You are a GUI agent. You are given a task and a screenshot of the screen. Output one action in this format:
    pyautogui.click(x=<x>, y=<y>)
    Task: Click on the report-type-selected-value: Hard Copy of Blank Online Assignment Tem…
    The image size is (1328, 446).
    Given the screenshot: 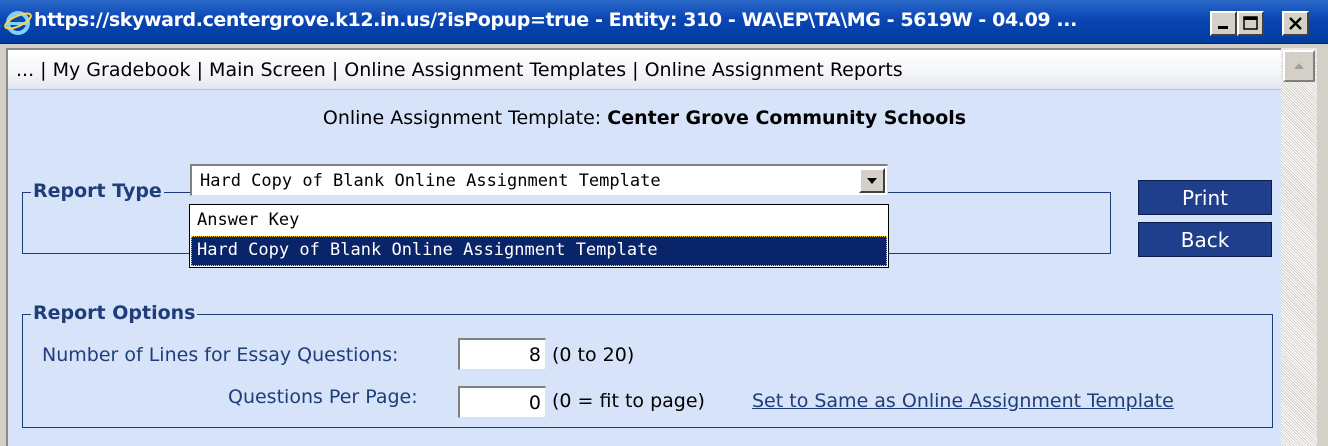 What is the action you would take?
    pyautogui.click(x=430, y=181)
    